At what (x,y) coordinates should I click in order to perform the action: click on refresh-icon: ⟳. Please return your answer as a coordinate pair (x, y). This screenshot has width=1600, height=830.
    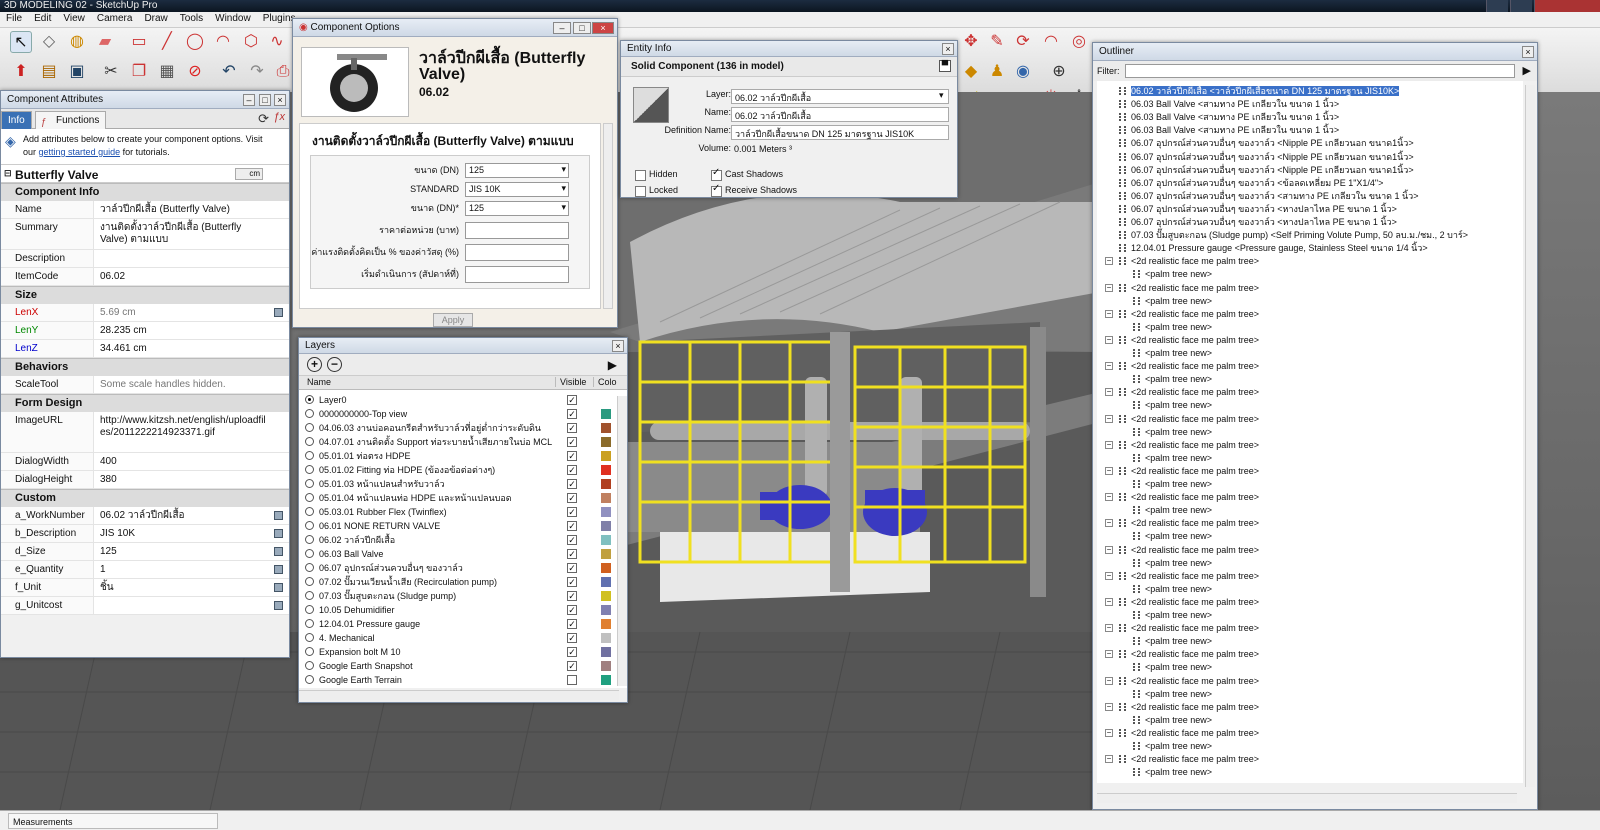
    Looking at the image, I should click on (263, 119).